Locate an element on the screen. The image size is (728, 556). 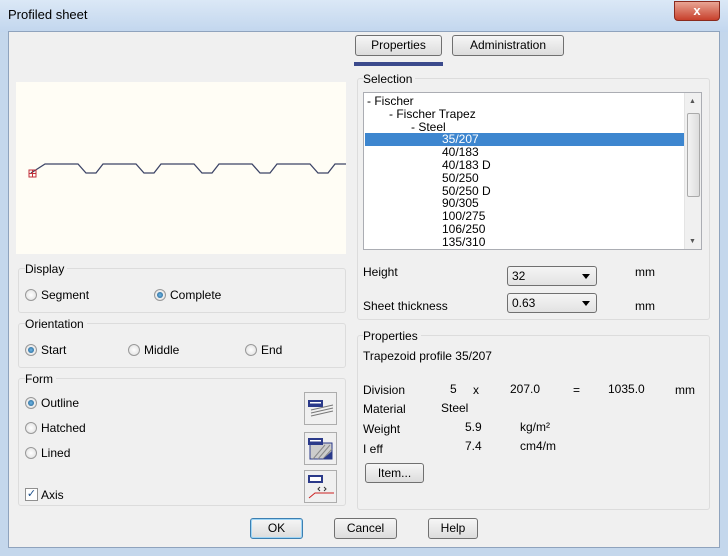
tree-item-label: - Fischer is located at coordinates (390, 101).